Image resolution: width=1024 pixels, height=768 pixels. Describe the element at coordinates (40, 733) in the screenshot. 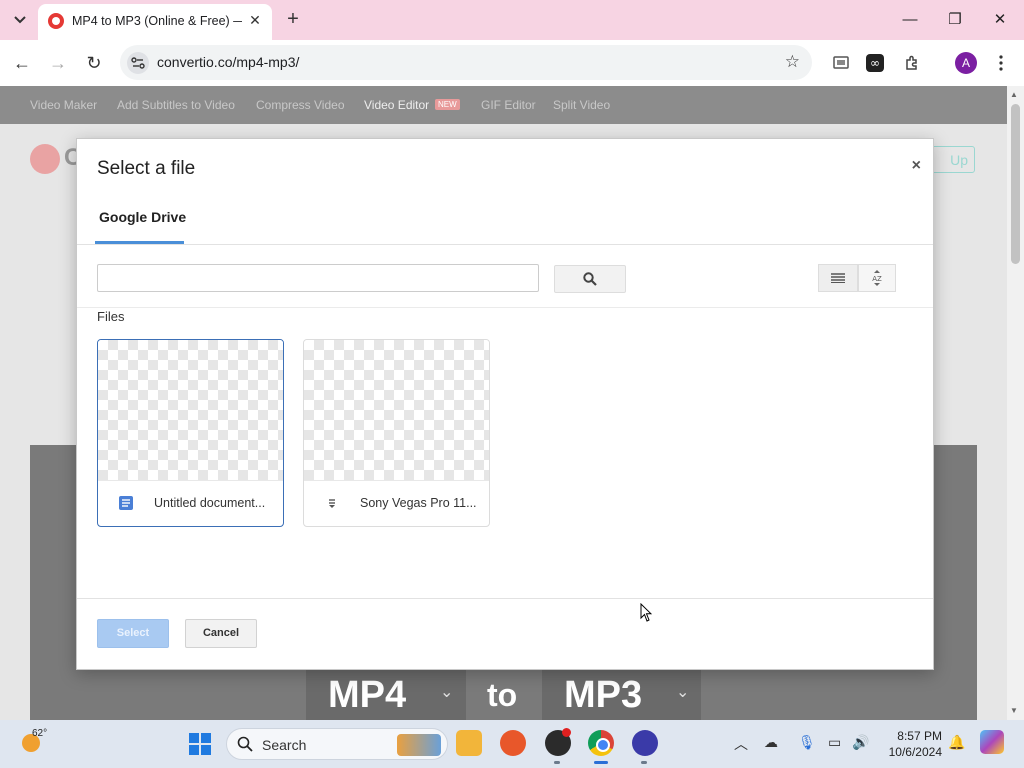

I see `weather-temperature: 62°` at that location.